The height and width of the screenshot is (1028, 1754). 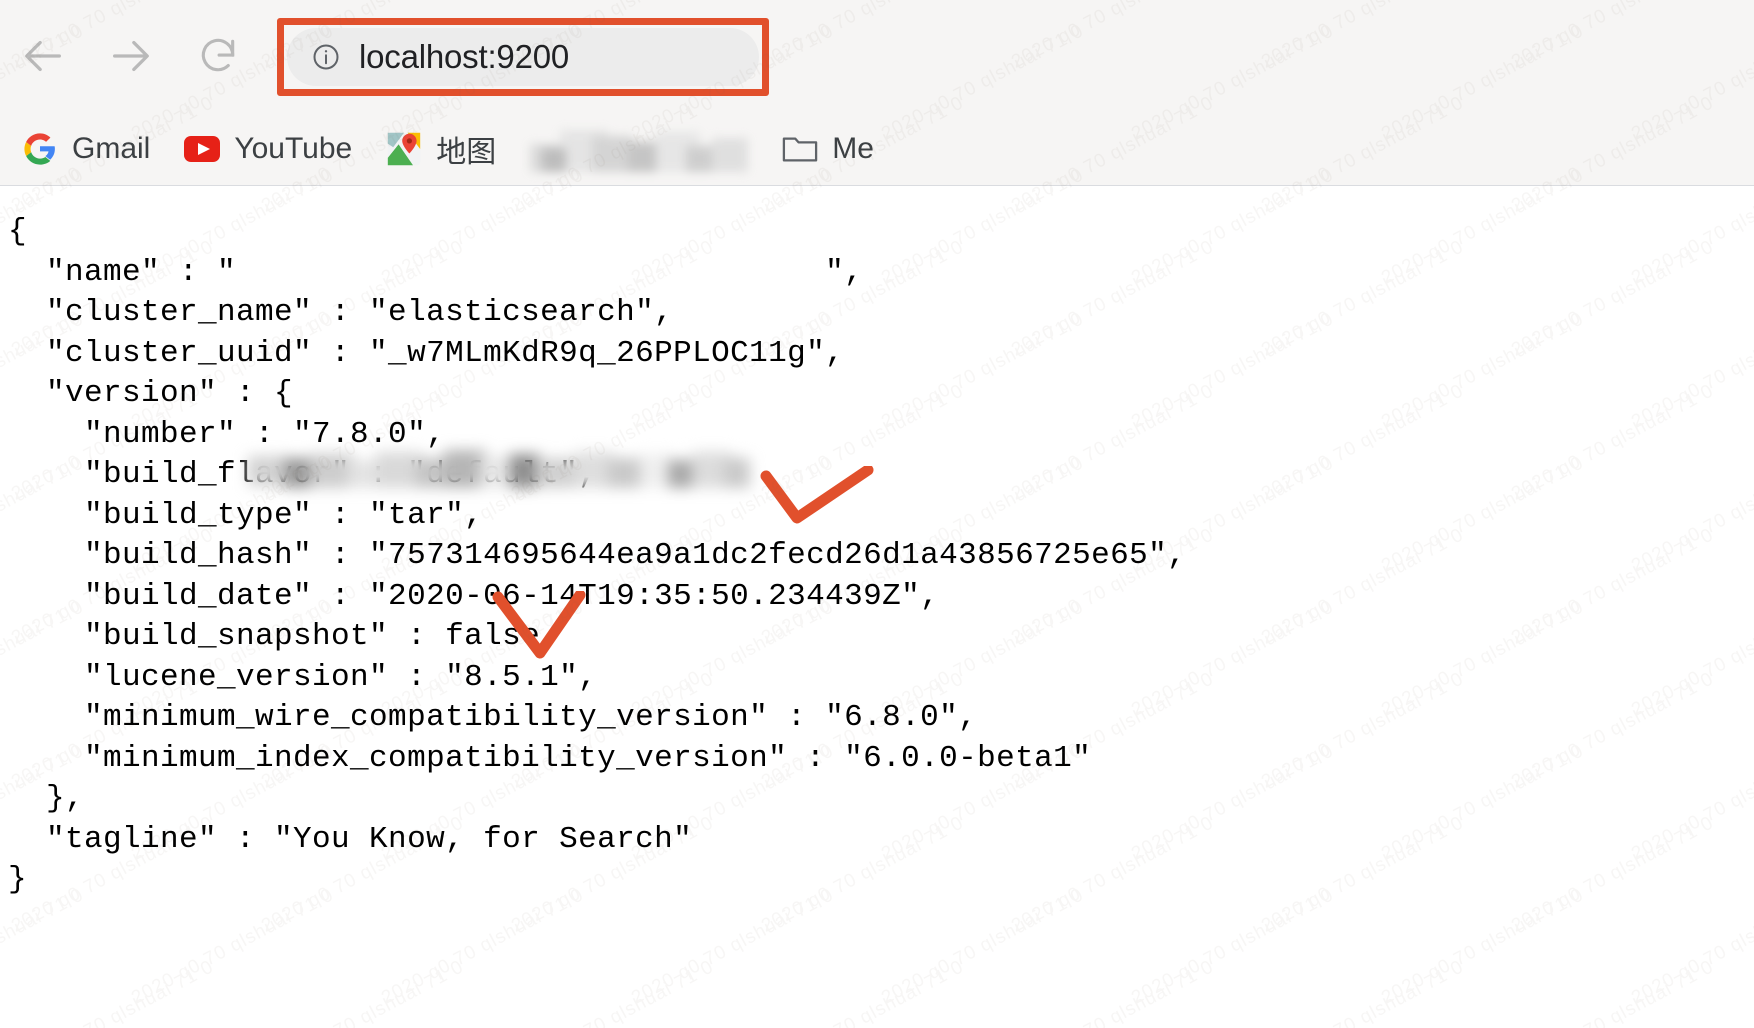 I want to click on bookmark-label: 地图, so click(x=466, y=152).